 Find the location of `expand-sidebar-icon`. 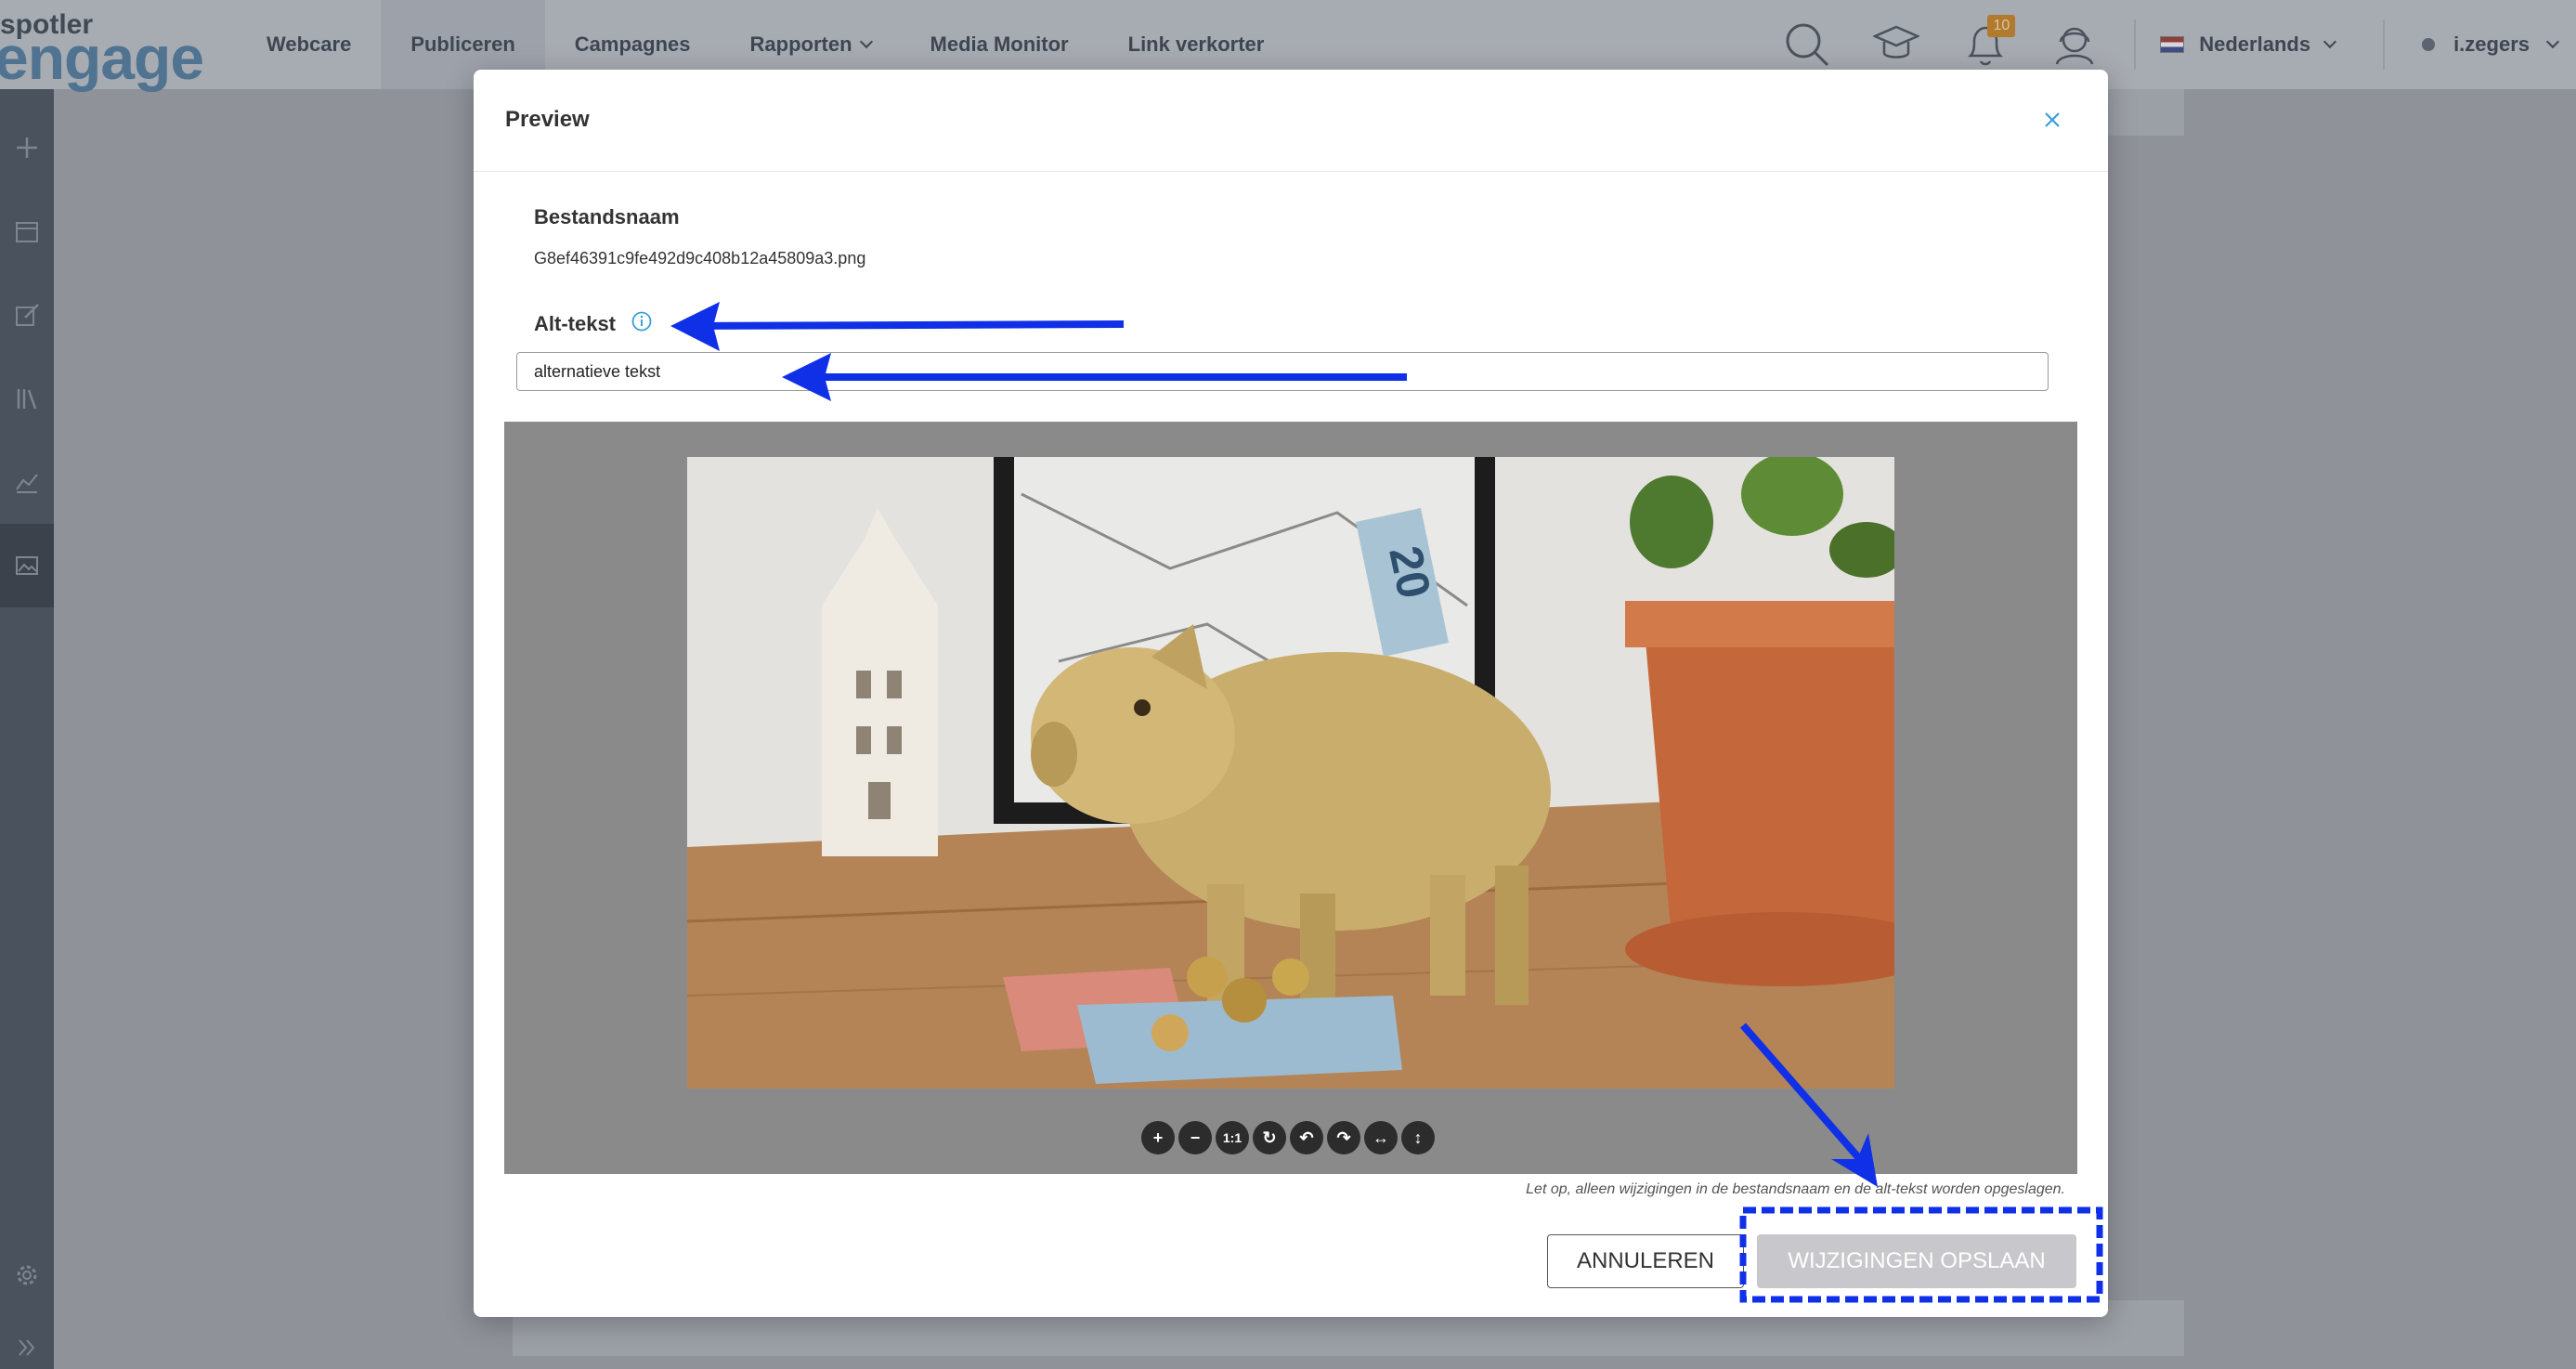

expand-sidebar-icon is located at coordinates (27, 1337).